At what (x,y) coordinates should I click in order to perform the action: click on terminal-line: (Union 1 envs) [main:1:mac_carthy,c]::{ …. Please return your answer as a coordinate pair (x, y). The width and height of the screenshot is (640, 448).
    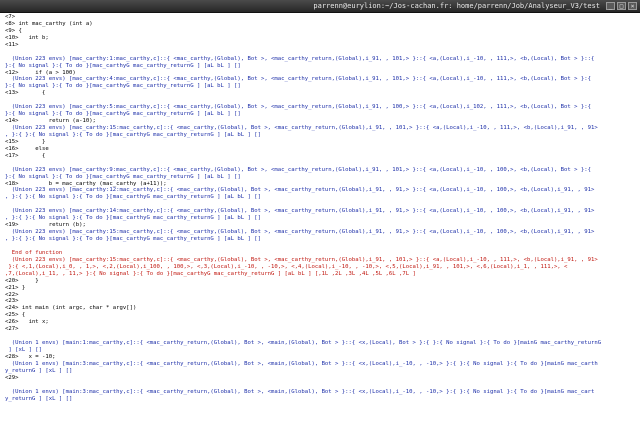
    Looking at the image, I should click on (303, 343).